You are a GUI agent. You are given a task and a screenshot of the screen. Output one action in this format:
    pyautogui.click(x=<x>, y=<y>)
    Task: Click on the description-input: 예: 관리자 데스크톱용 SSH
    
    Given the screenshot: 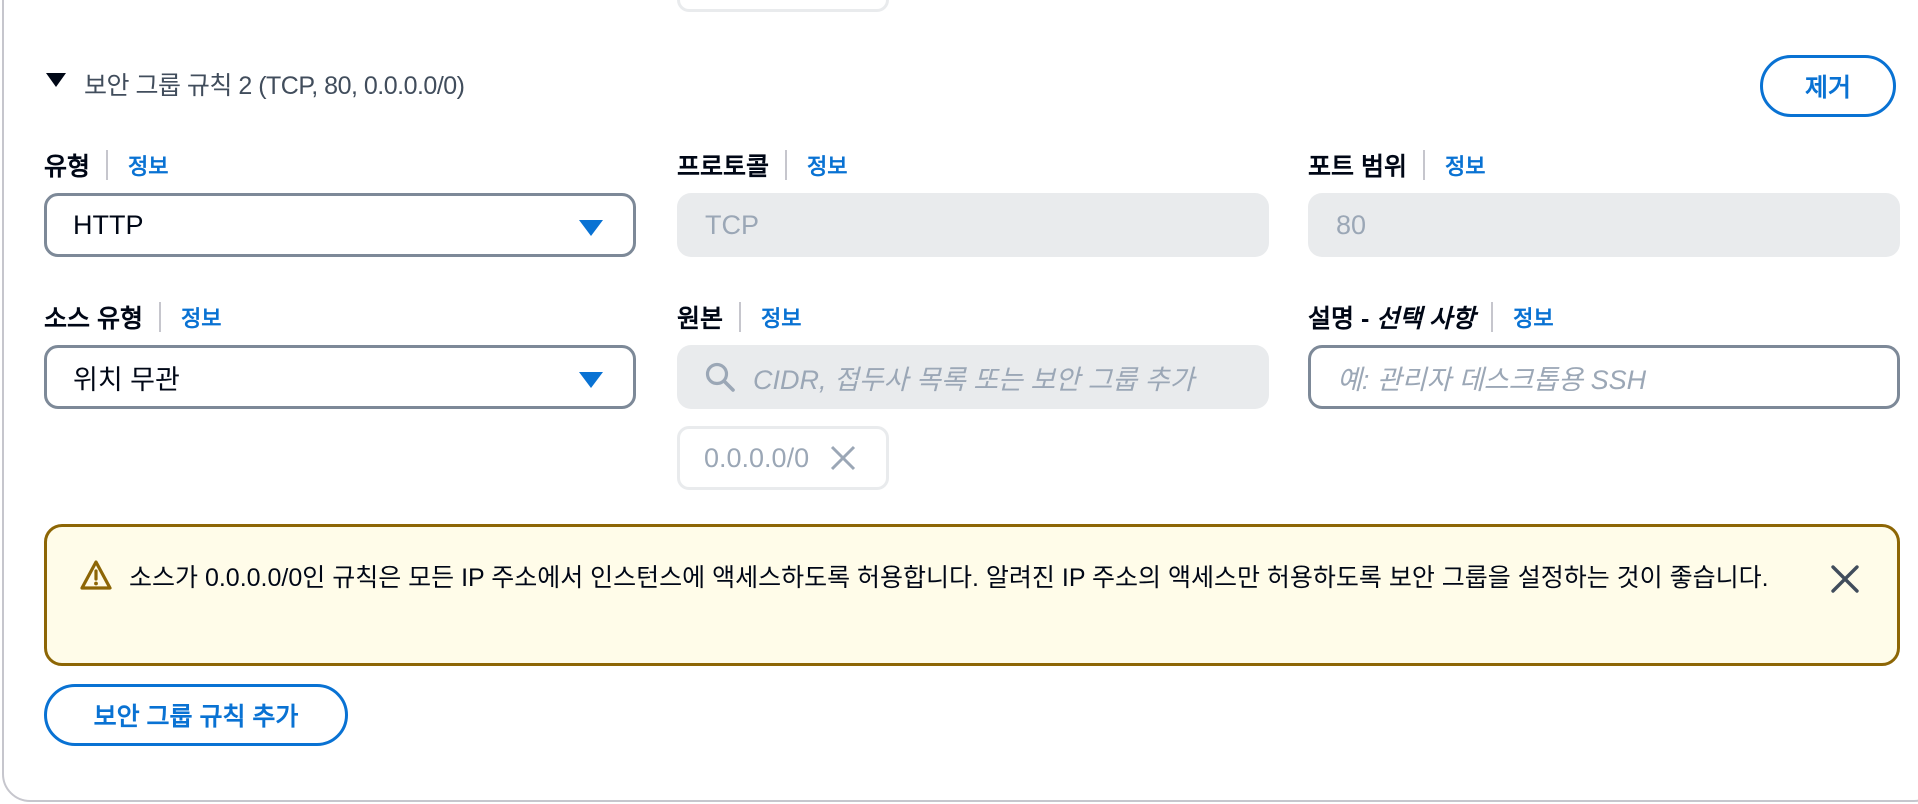 What is the action you would take?
    pyautogui.click(x=1604, y=377)
    